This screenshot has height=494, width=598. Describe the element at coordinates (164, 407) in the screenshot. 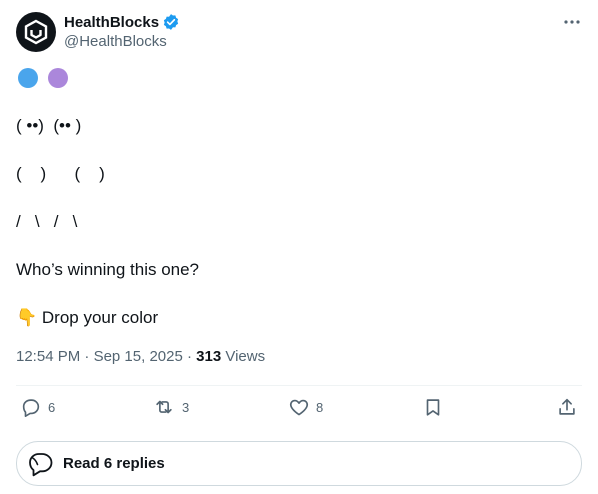

I see `repost-icon` at that location.